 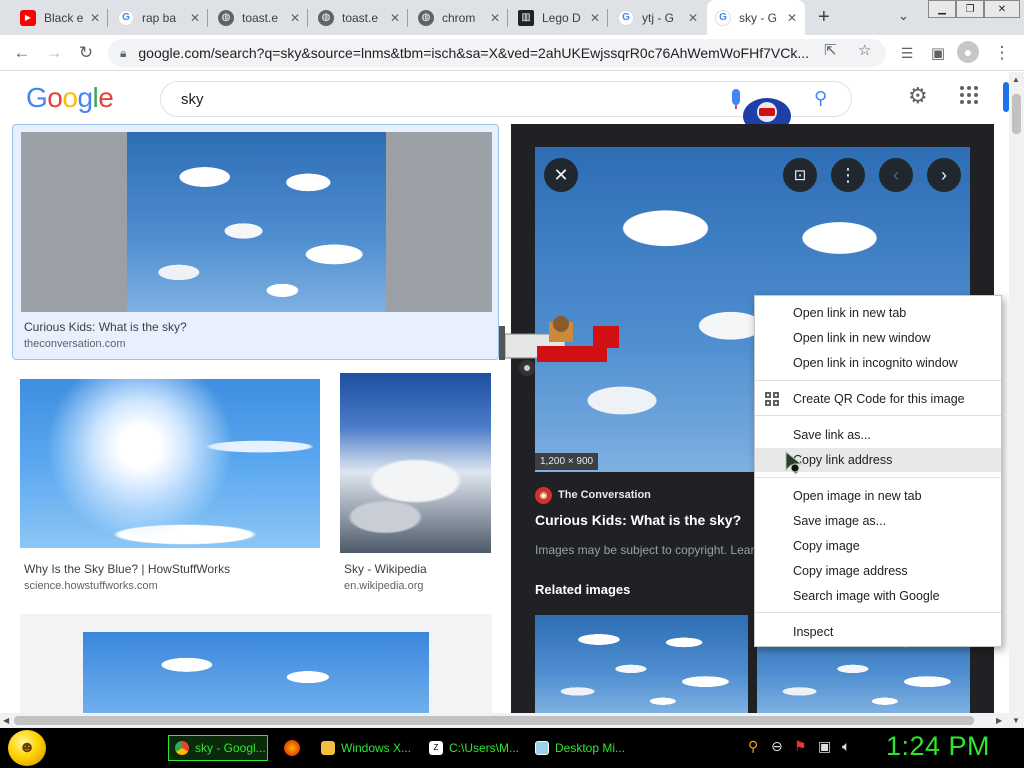 I want to click on tab-3: ◍ toast.e ✕, so click(x=359, y=17).